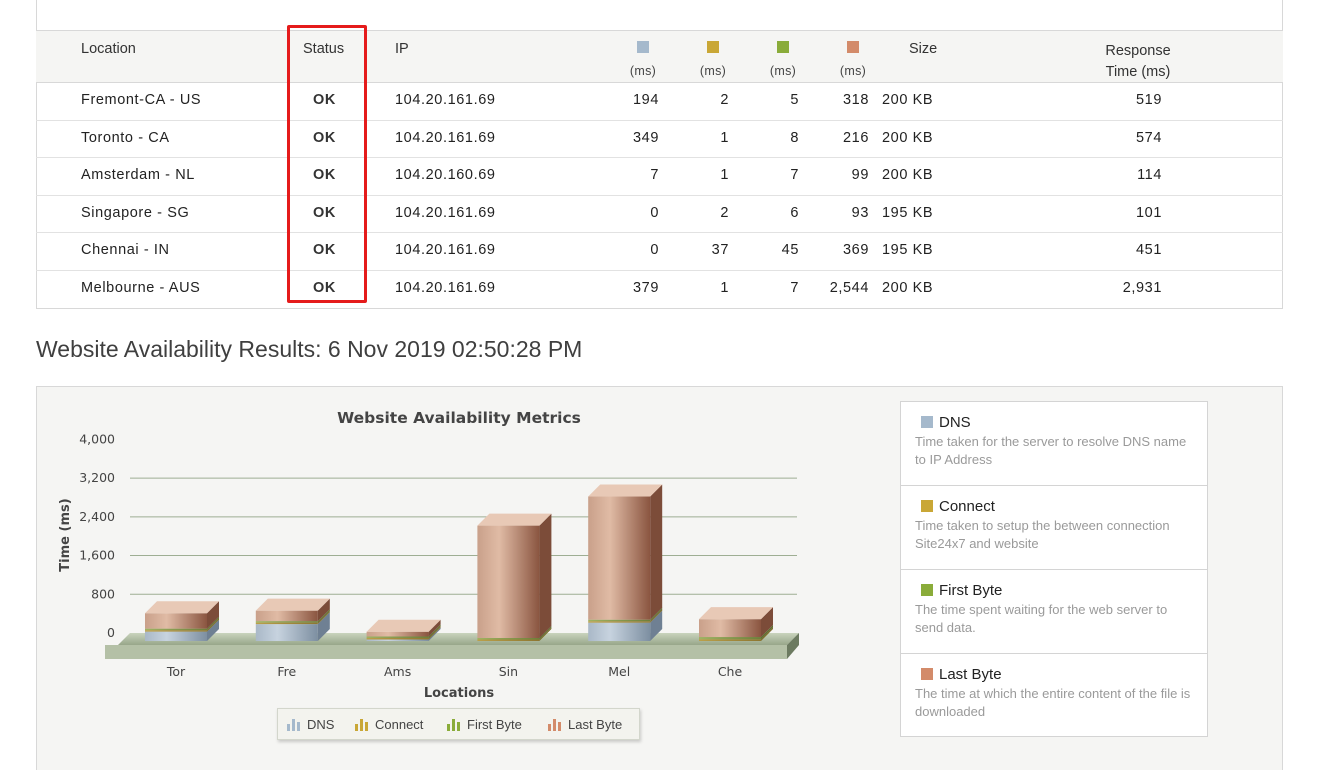 The image size is (1319, 770). What do you see at coordinates (1149, 212) in the screenshot?
I see `row-response-time: 101` at bounding box center [1149, 212].